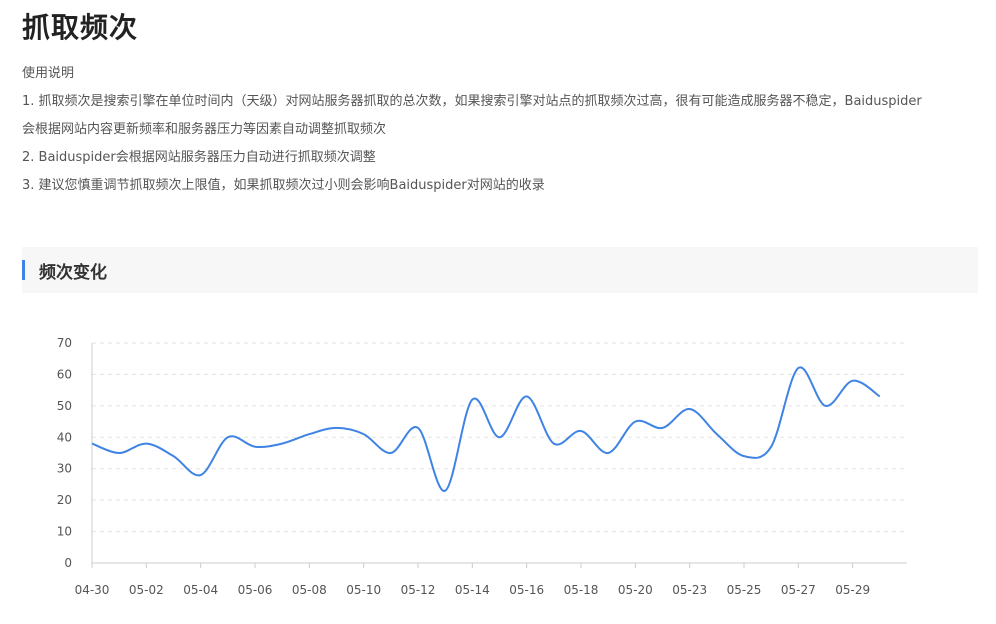 The image size is (996, 624). I want to click on x-tick-label: 05-27, so click(798, 590).